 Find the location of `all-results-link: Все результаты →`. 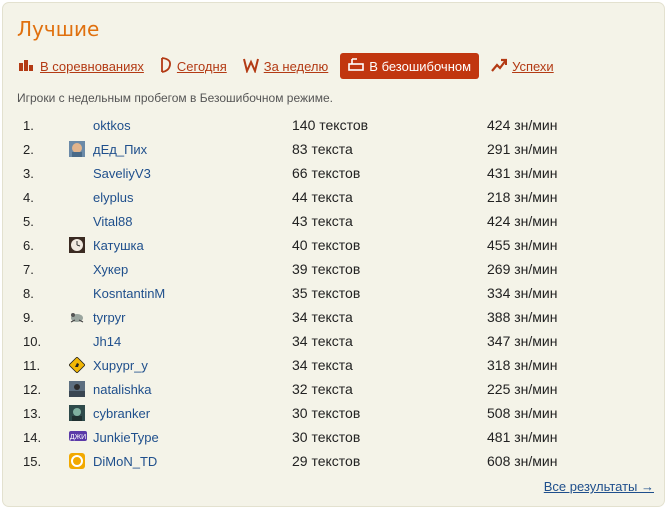

all-results-link: Все результаты → is located at coordinates (599, 486).